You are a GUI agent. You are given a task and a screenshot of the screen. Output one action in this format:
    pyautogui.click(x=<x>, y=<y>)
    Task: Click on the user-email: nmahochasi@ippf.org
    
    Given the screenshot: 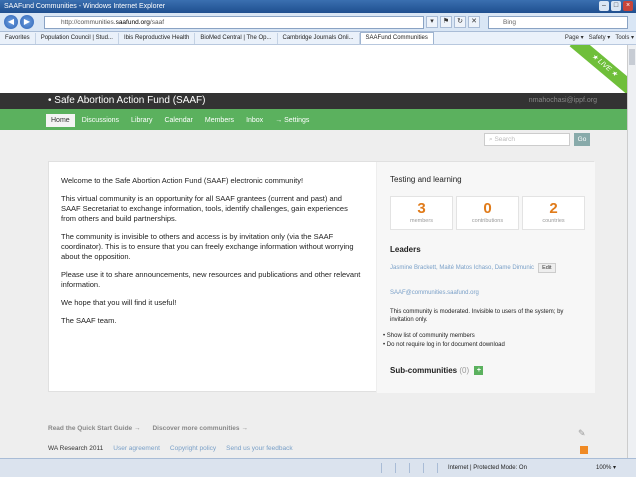 What is the action you would take?
    pyautogui.click(x=563, y=101)
    